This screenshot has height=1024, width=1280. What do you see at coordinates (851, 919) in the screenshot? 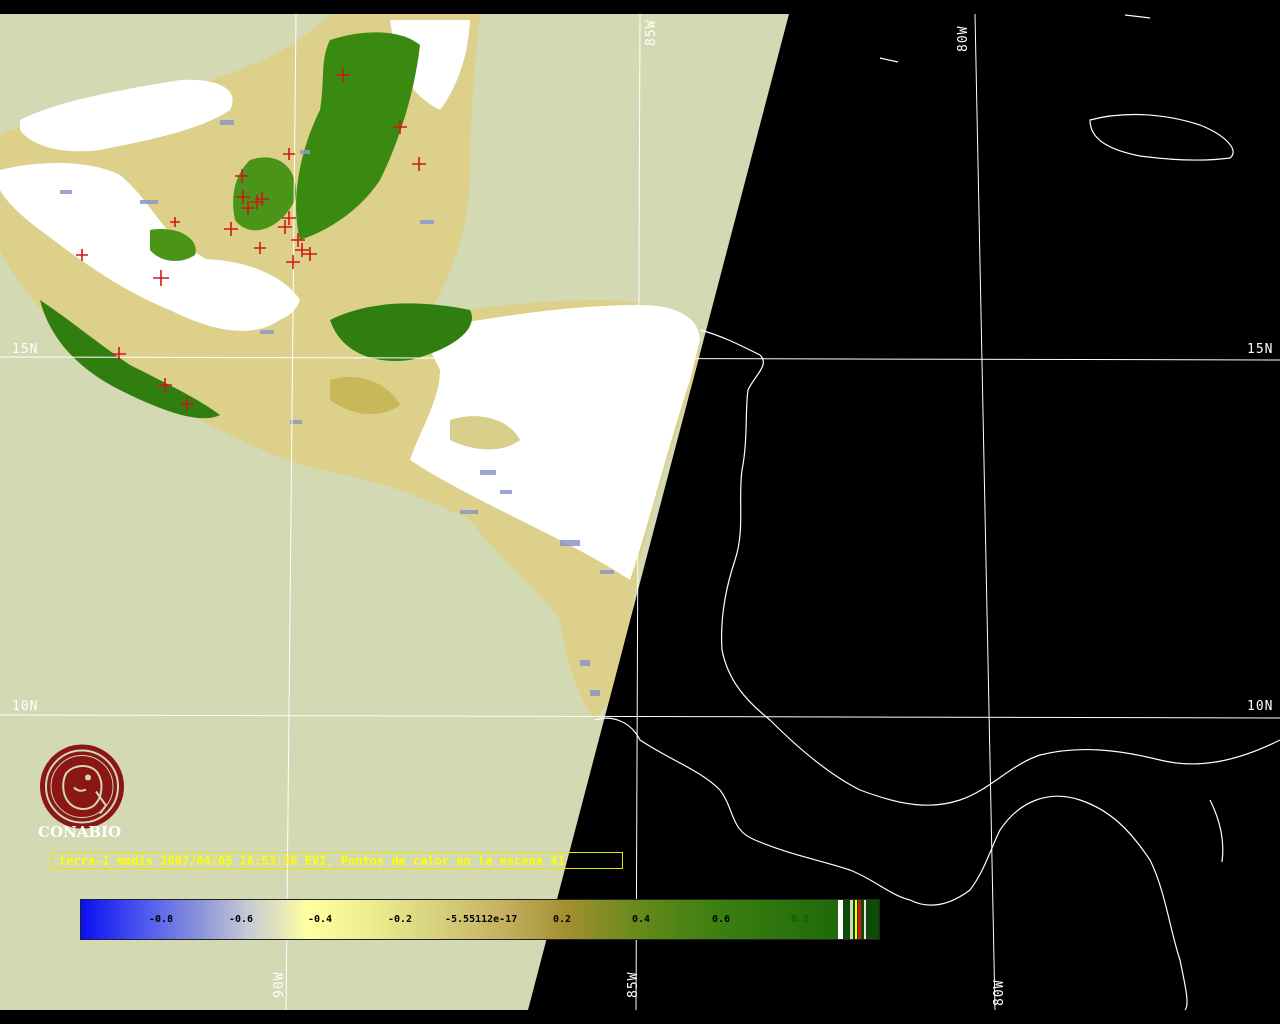
I see `legend-swatch-nodata` at bounding box center [851, 919].